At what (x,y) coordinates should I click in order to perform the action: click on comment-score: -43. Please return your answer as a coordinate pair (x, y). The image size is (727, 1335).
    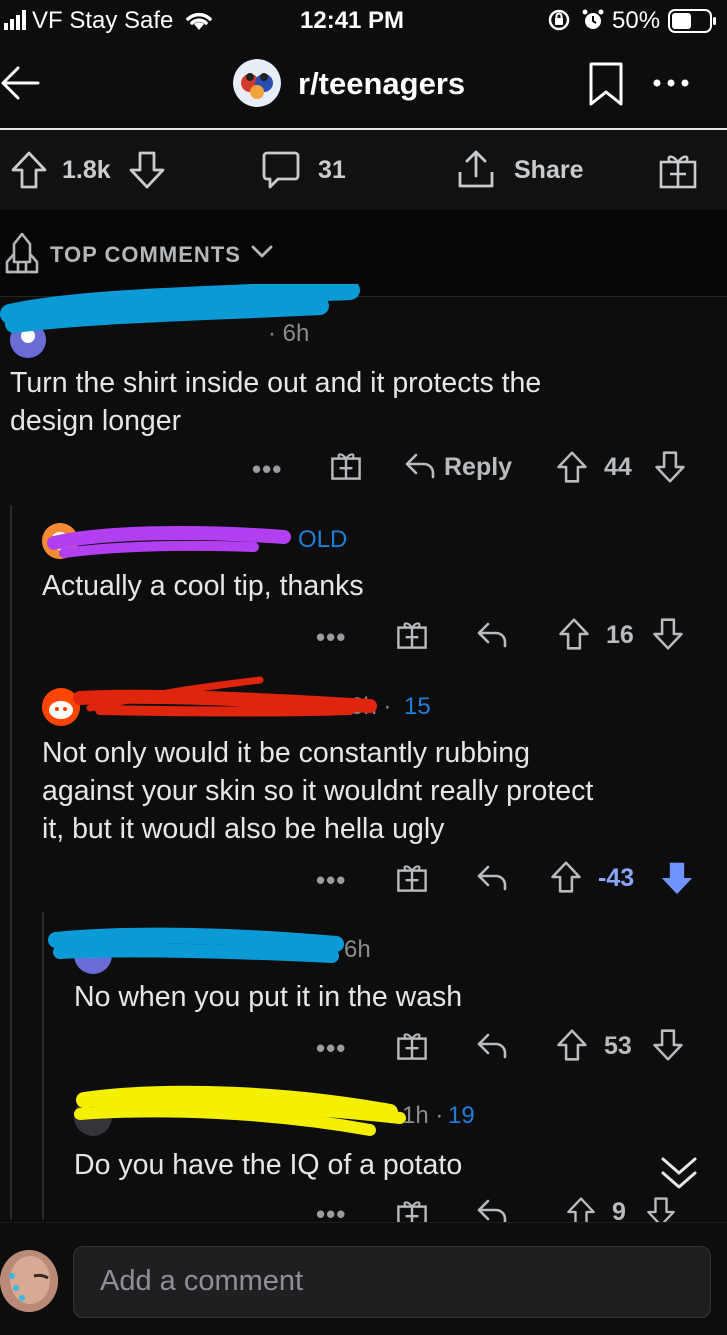
    Looking at the image, I should click on (616, 878).